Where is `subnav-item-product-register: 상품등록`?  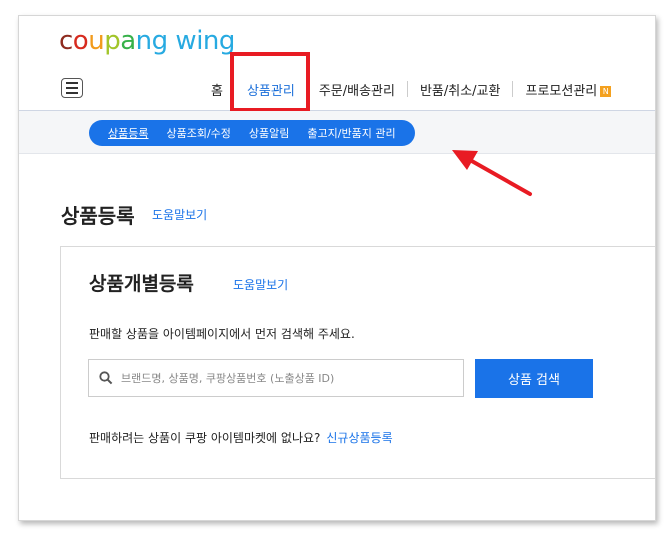
subnav-item-product-register: 상품등록 is located at coordinates (128, 133).